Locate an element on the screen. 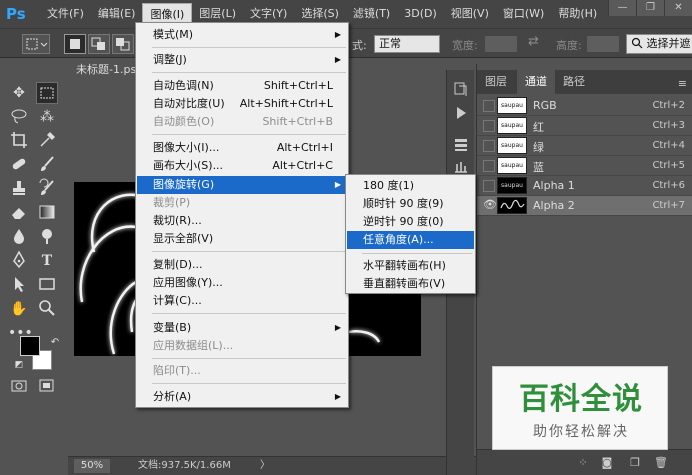  channel-row-blue: saupau 蓝 Ctrl+5 is located at coordinates (584, 166).